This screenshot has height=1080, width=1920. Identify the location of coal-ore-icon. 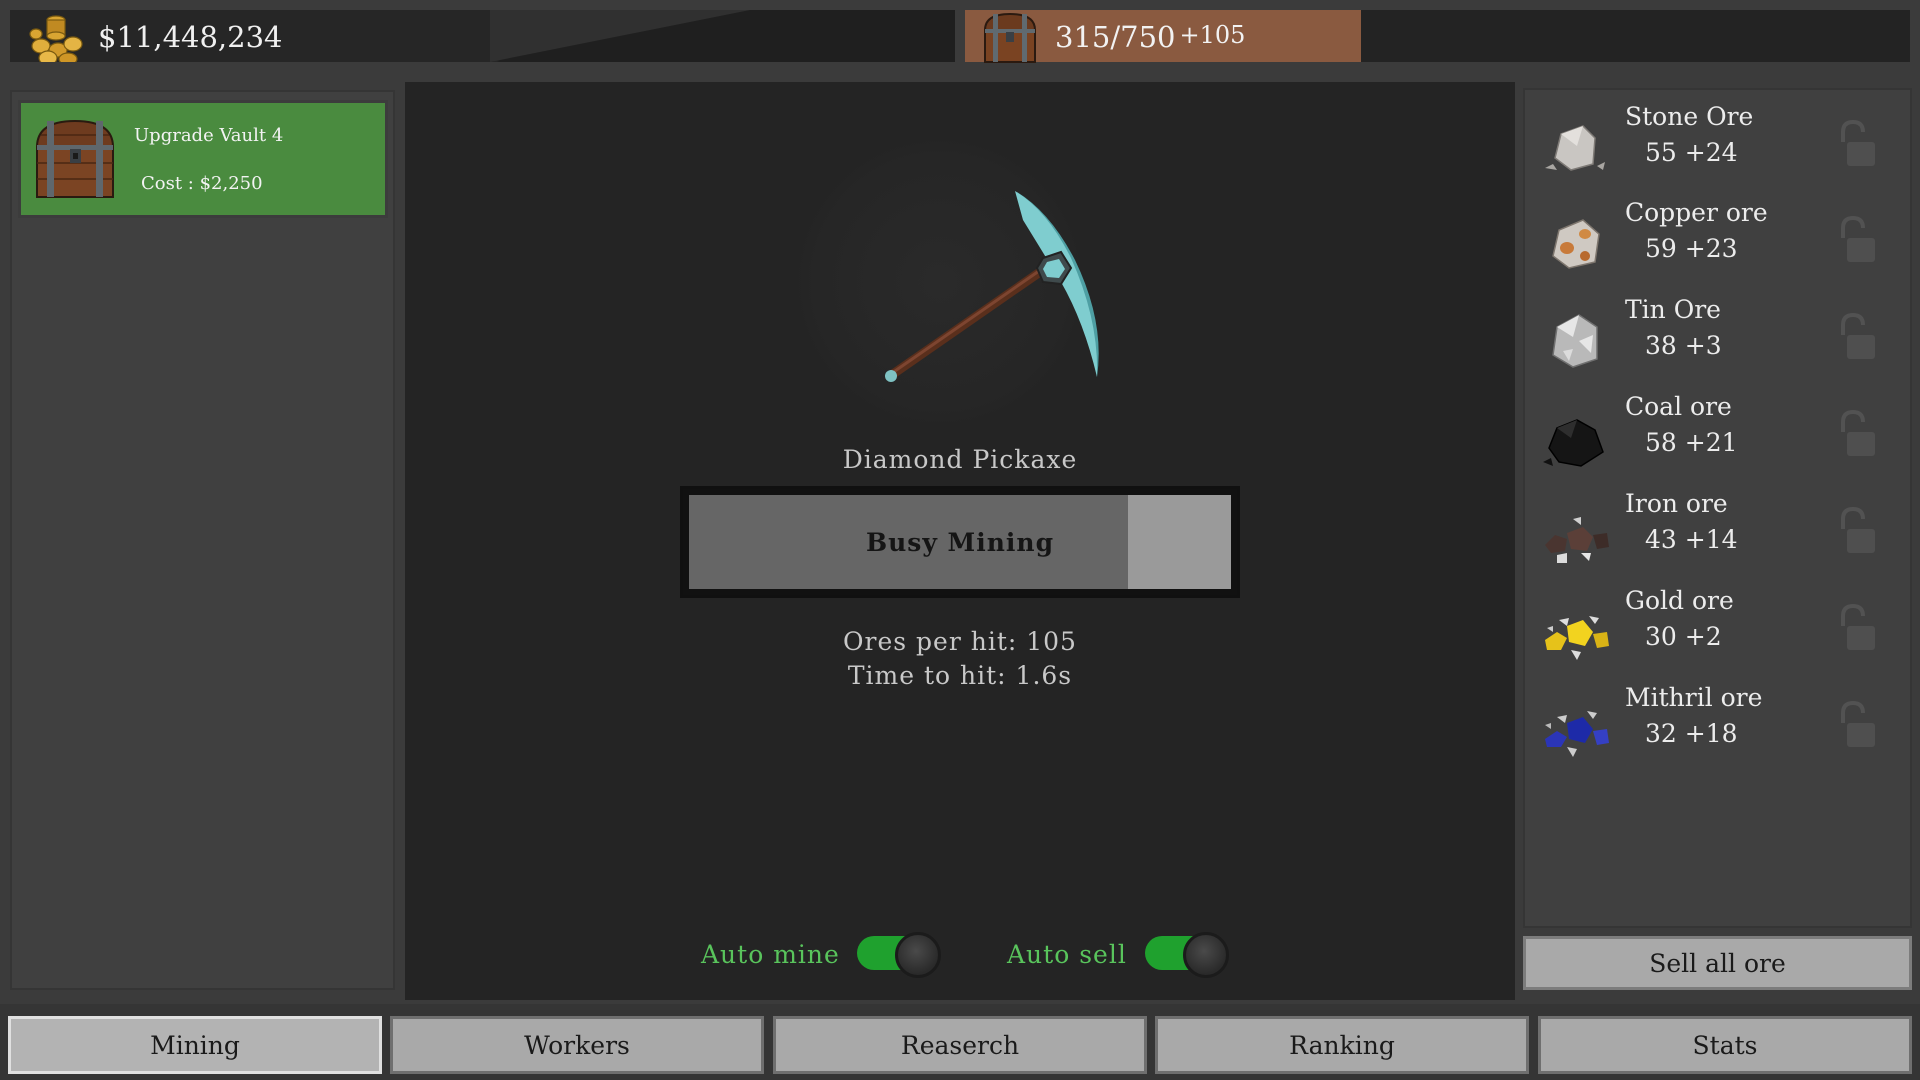
(1573, 443).